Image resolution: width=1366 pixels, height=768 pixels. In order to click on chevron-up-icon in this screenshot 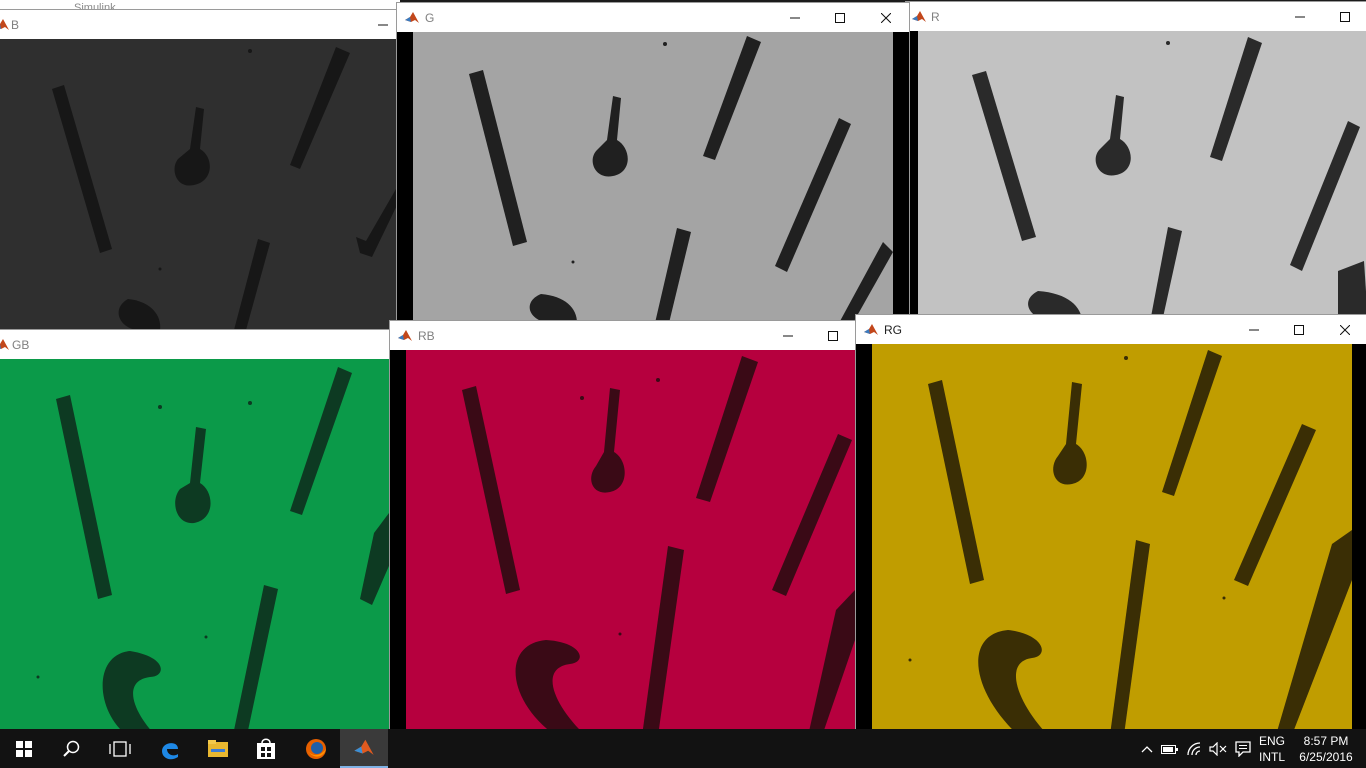, I will do `click(1147, 748)`.